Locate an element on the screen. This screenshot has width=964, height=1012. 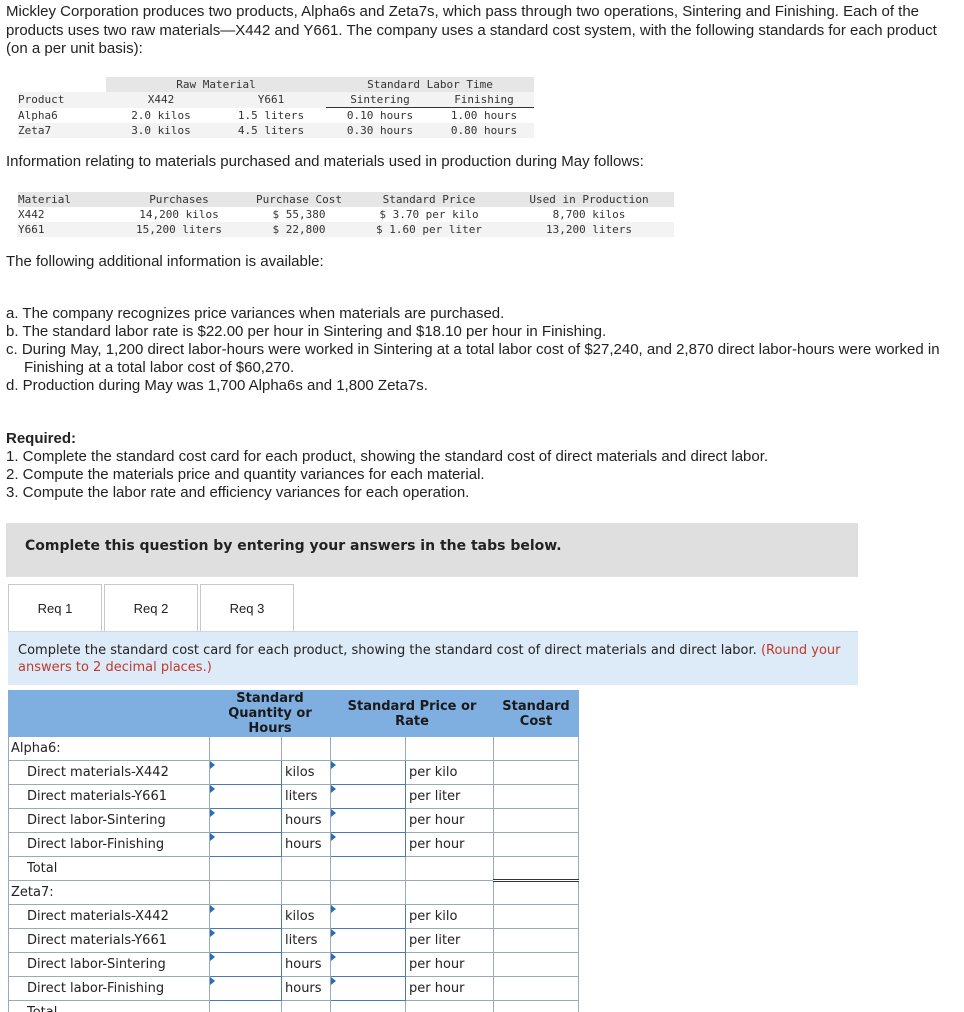
alpha6-sintering-rate-input is located at coordinates (368, 820).